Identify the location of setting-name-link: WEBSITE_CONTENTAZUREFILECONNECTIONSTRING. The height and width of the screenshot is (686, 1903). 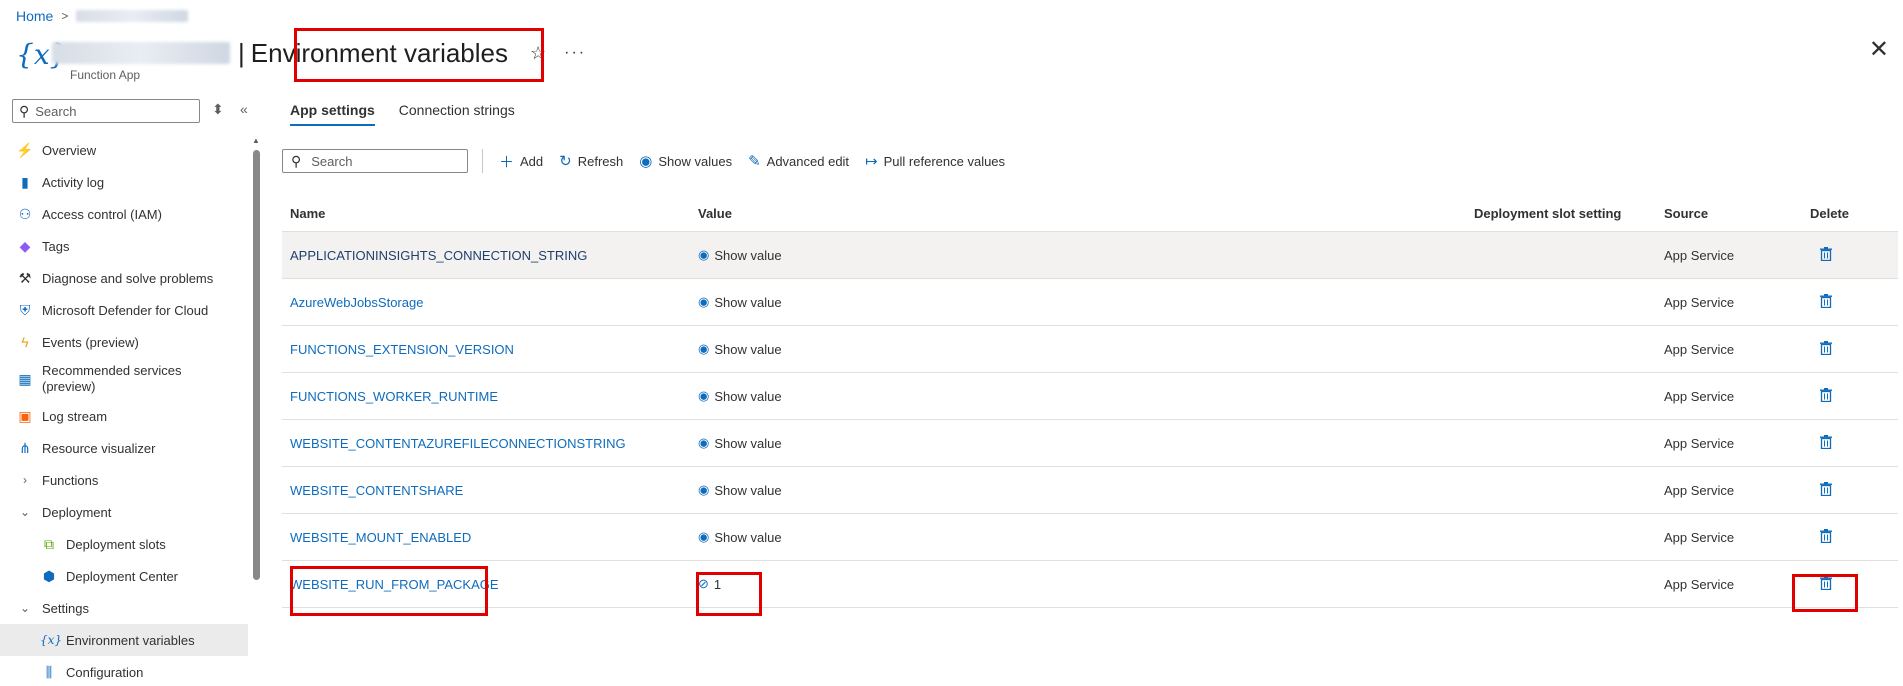
(486, 443).